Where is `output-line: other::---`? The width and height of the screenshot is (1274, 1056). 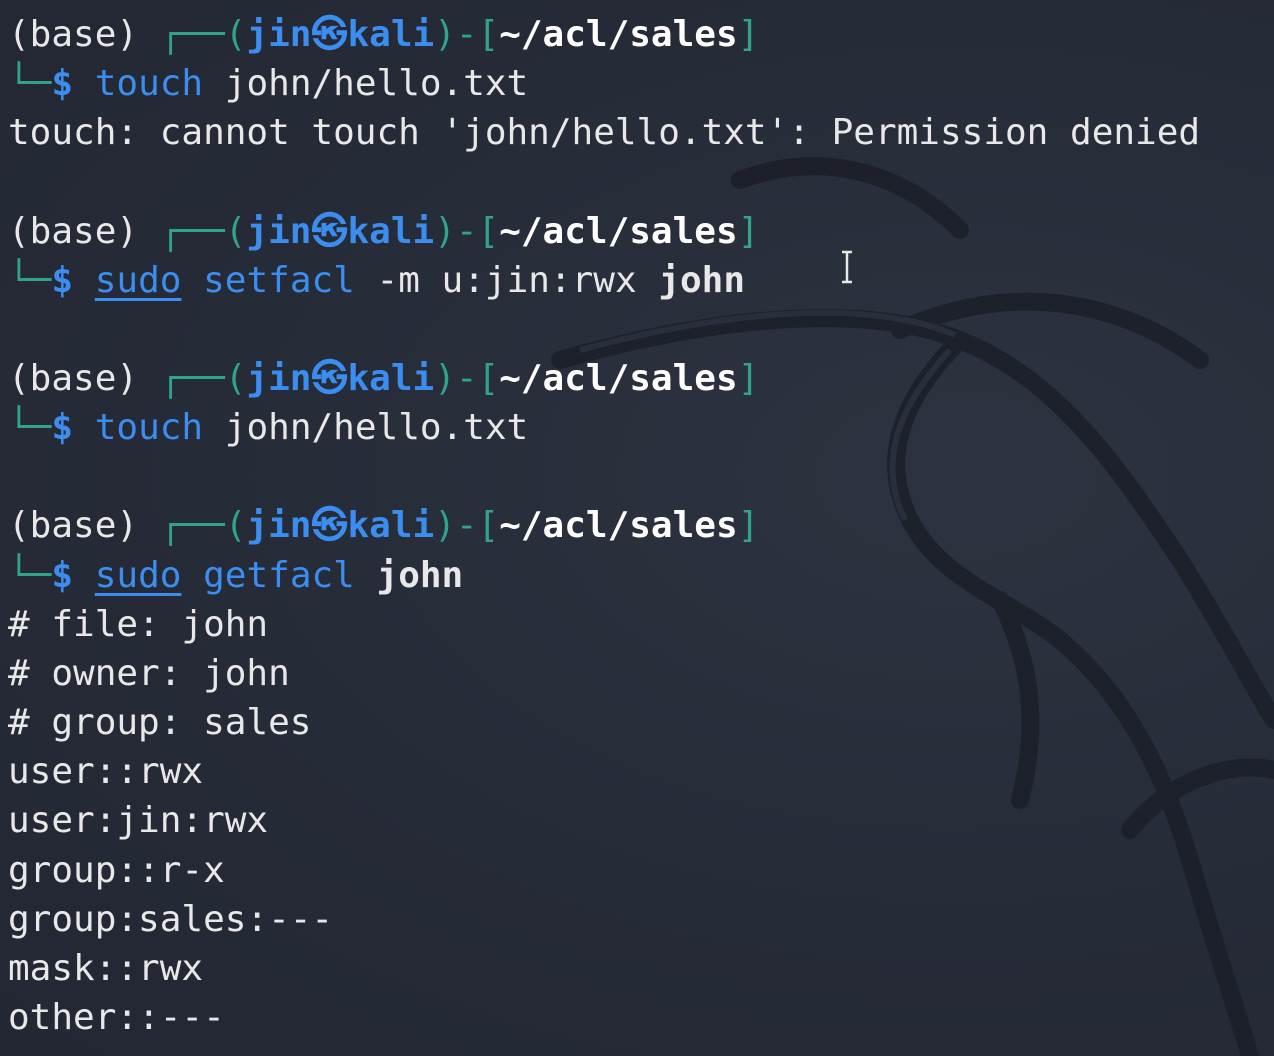 output-line: other::--- is located at coordinates (116, 1018).